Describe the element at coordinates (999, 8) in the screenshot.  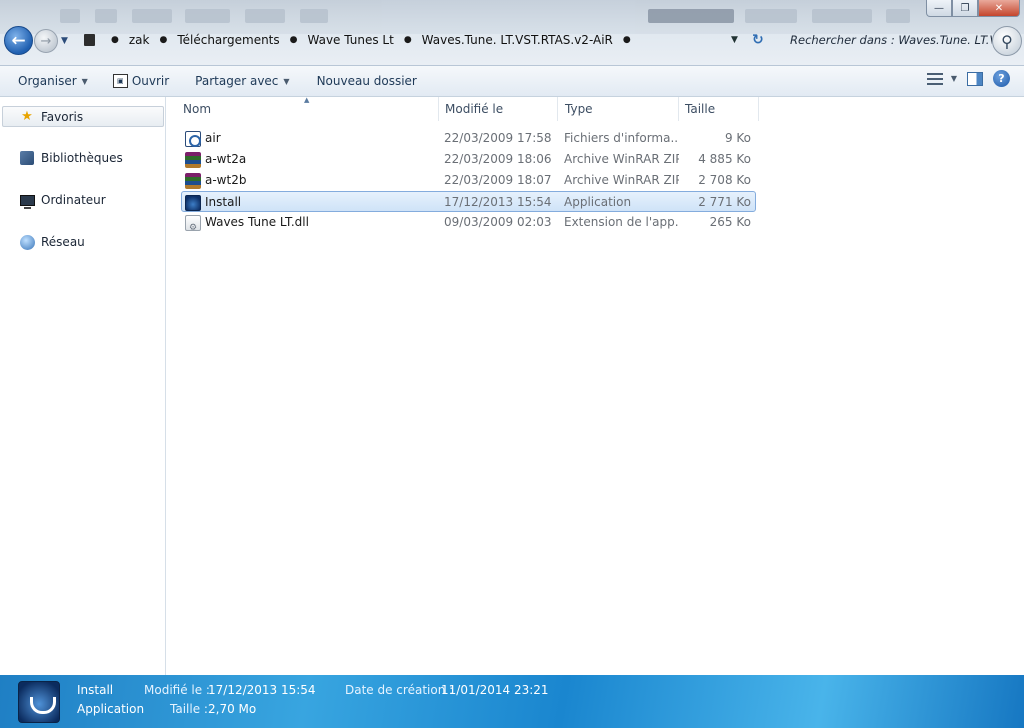
I see `close-button: ✕` at that location.